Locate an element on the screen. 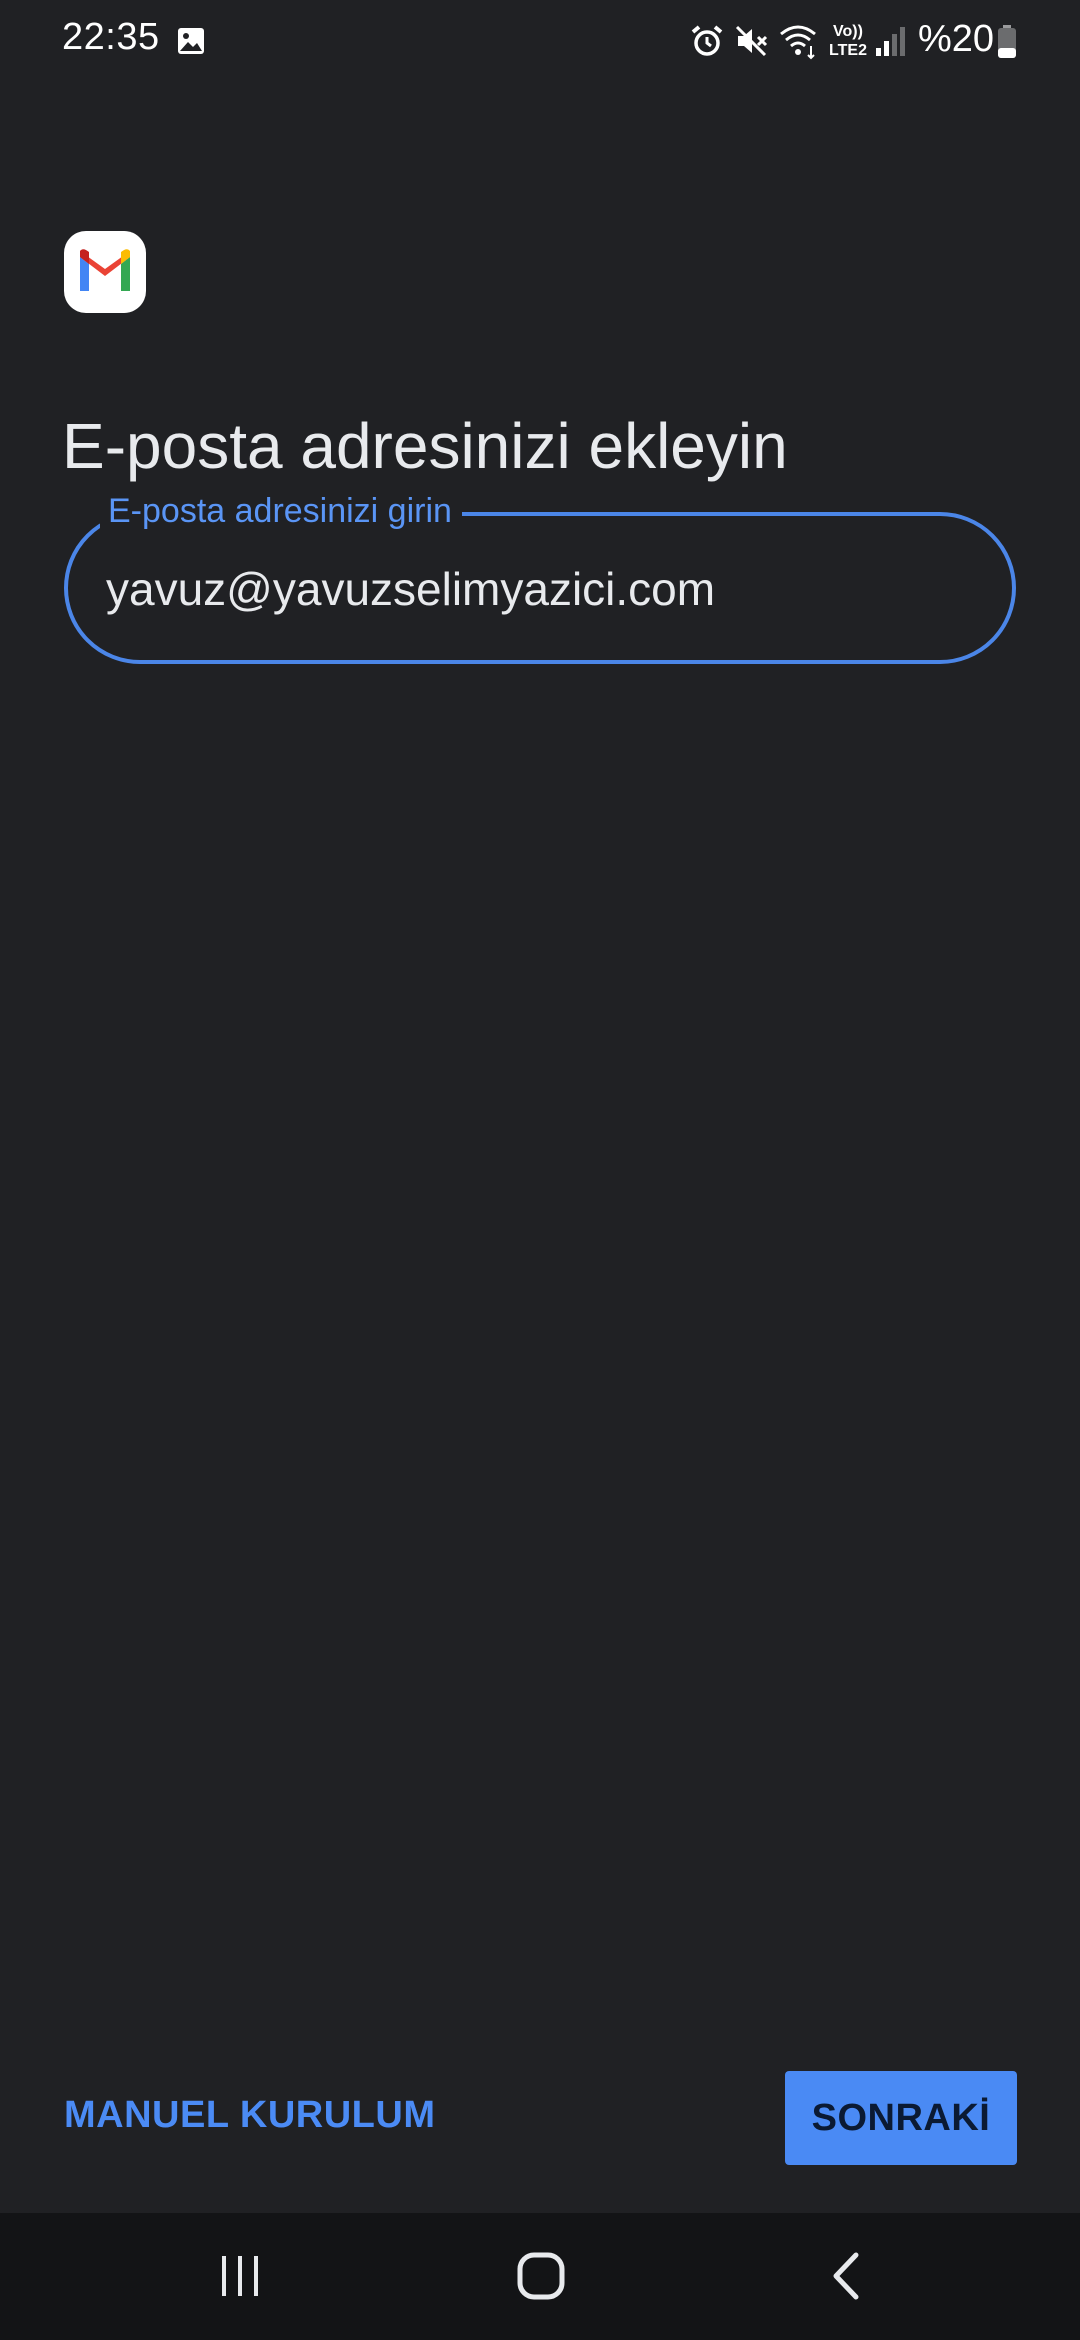 This screenshot has height=2340, width=1080. volte-label: Vo)) is located at coordinates (848, 31).